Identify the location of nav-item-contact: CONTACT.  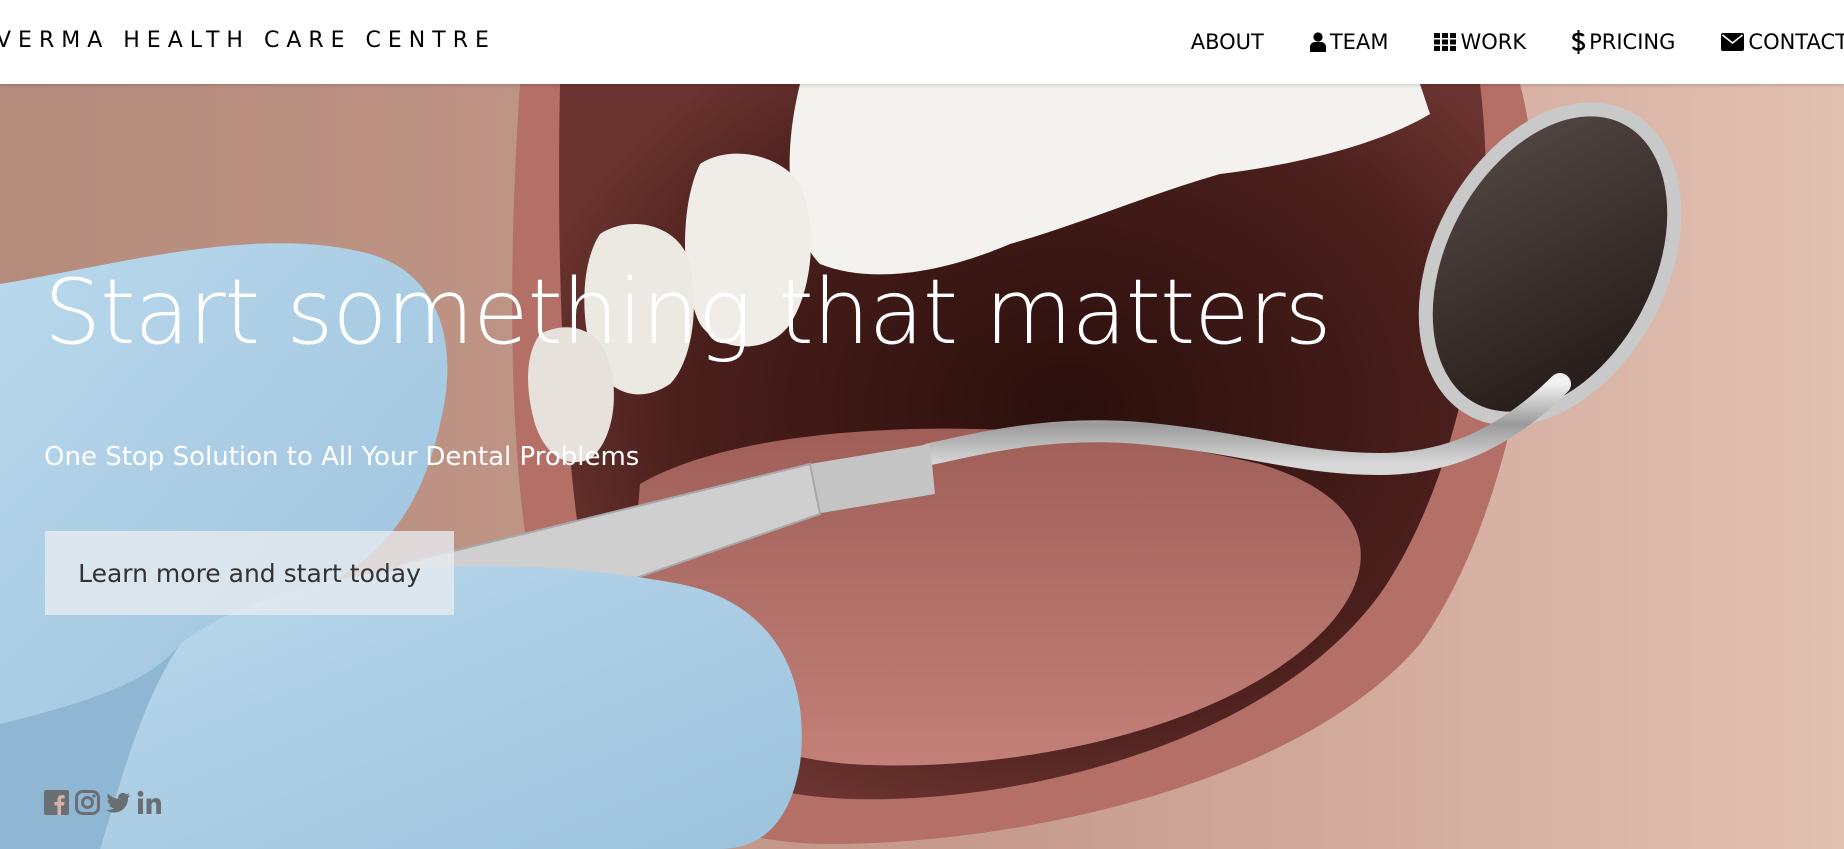
(1782, 42).